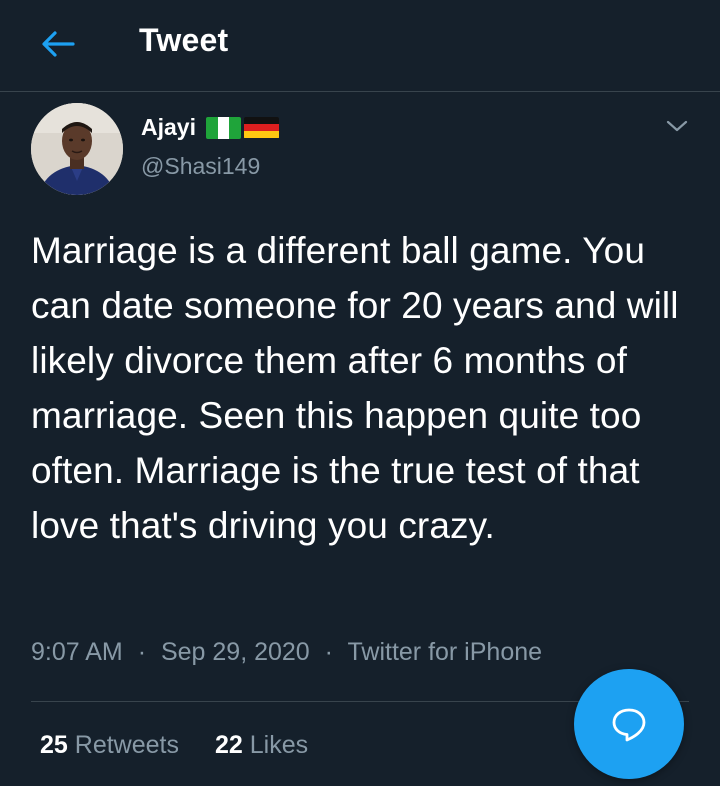  I want to click on avatar-photo, so click(77, 149).